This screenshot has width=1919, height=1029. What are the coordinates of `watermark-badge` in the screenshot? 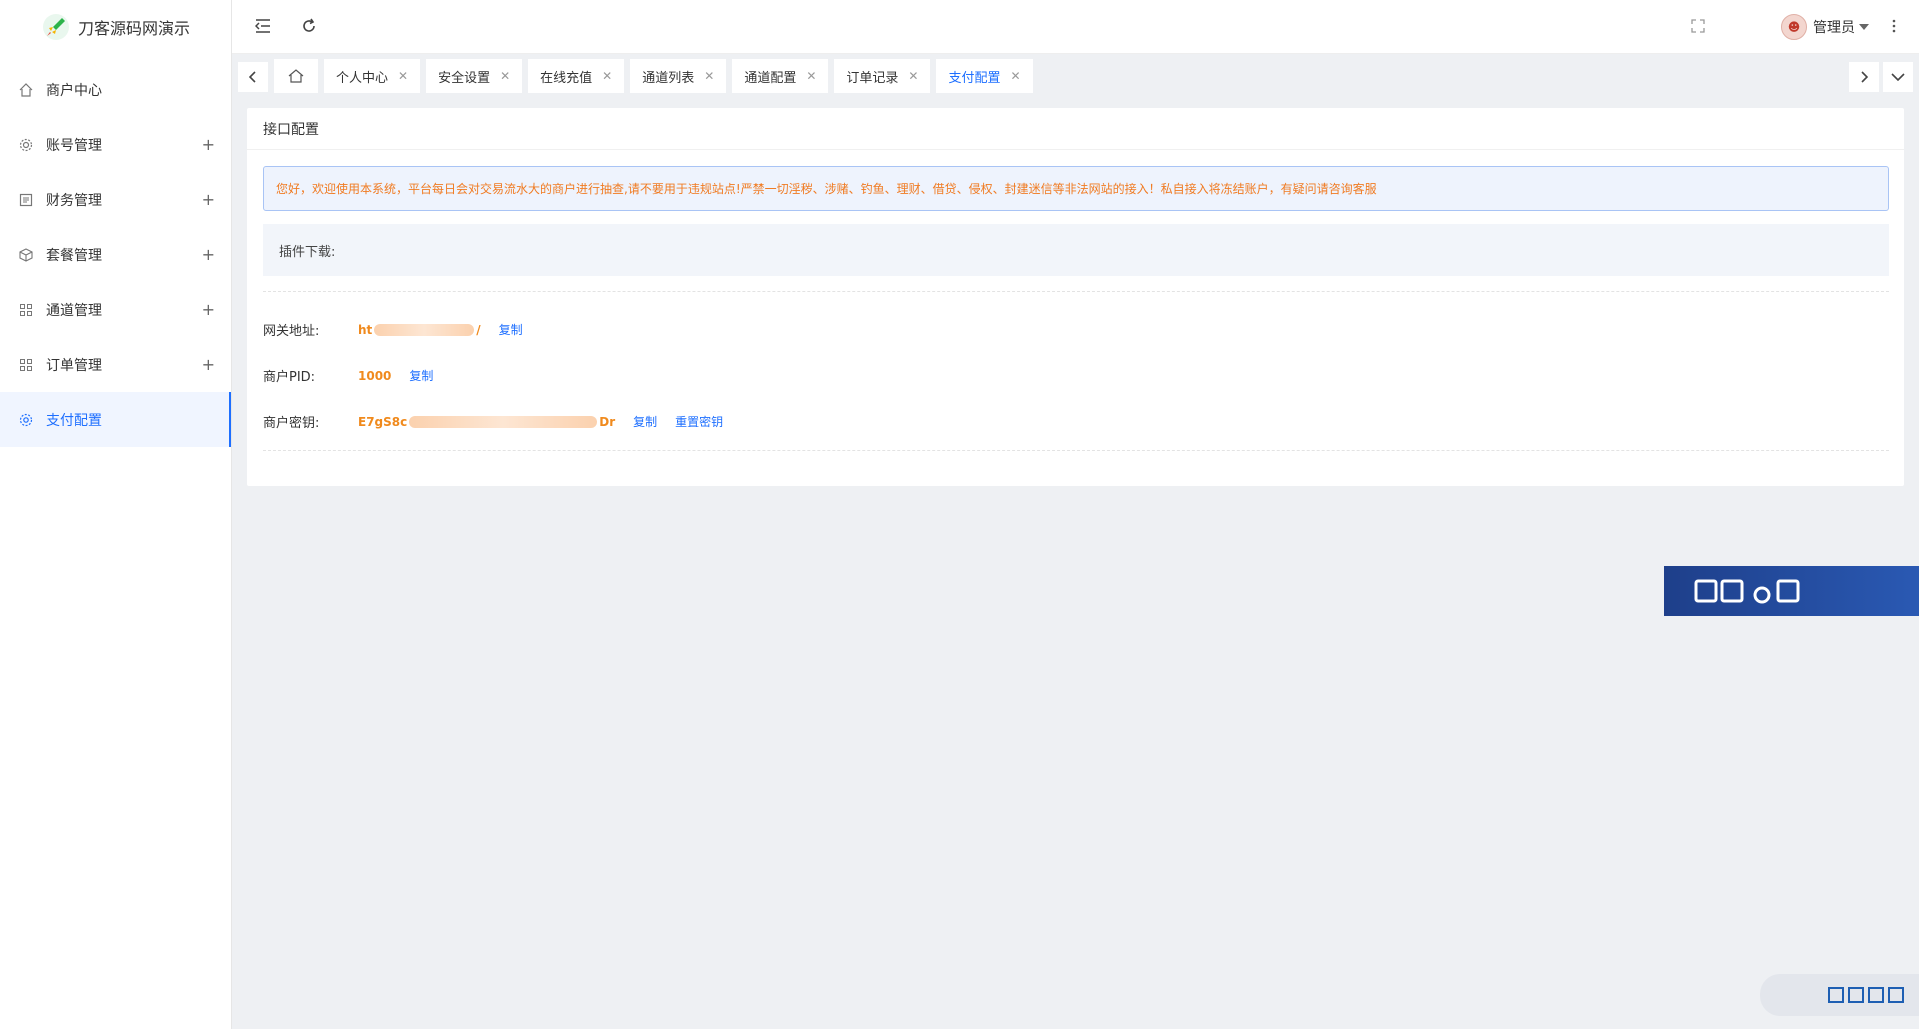 It's located at (1839, 995).